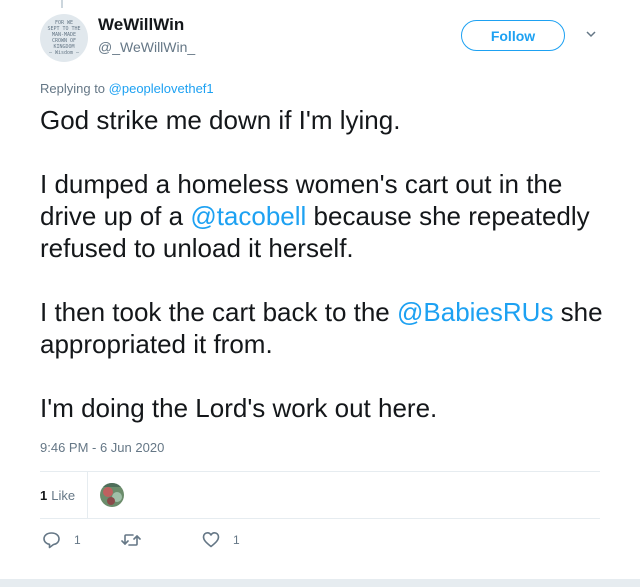  What do you see at coordinates (320, 583) in the screenshot?
I see `footer-bar` at bounding box center [320, 583].